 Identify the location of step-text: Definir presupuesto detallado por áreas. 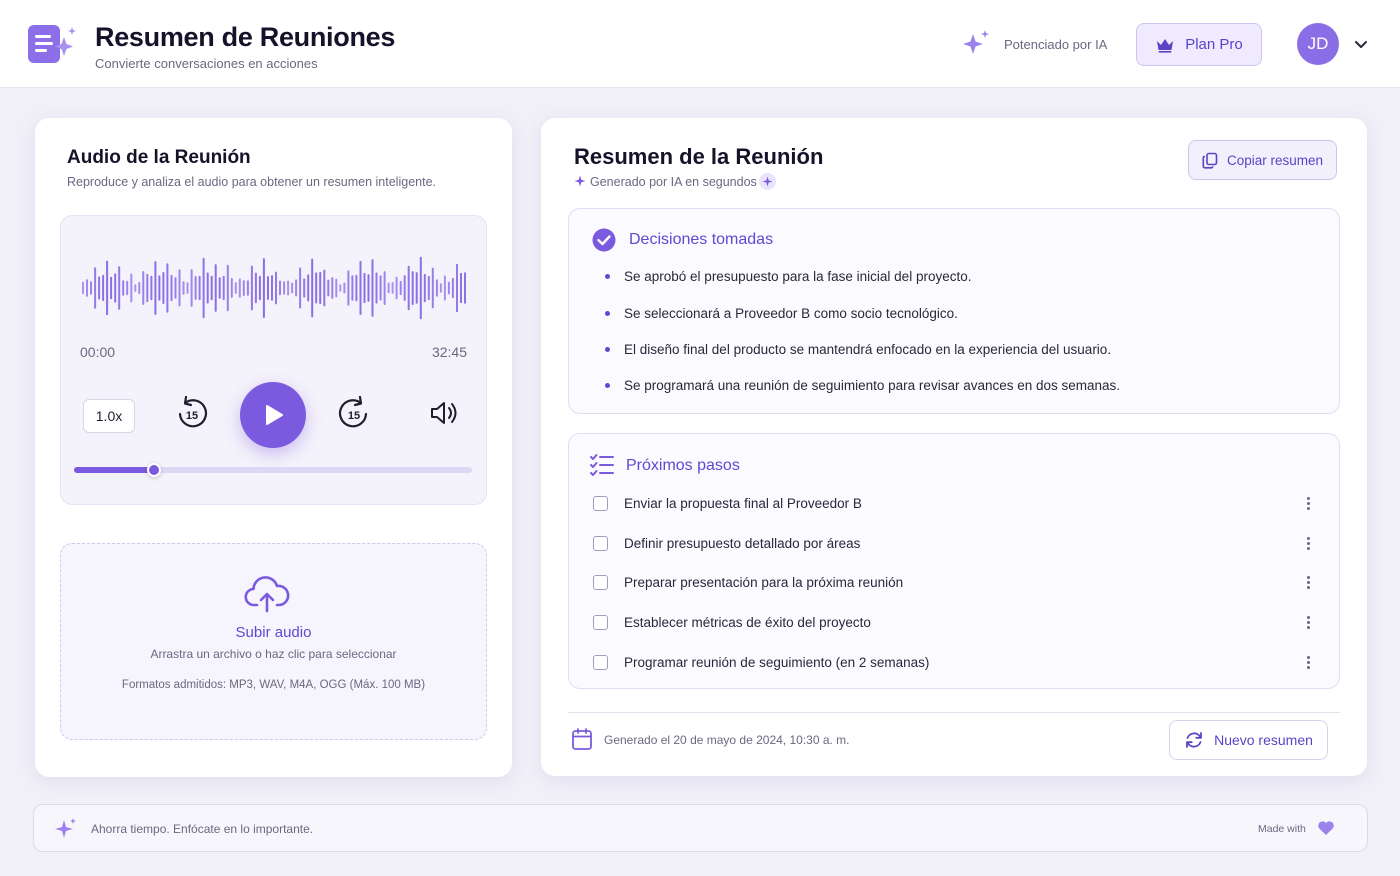
(742, 543).